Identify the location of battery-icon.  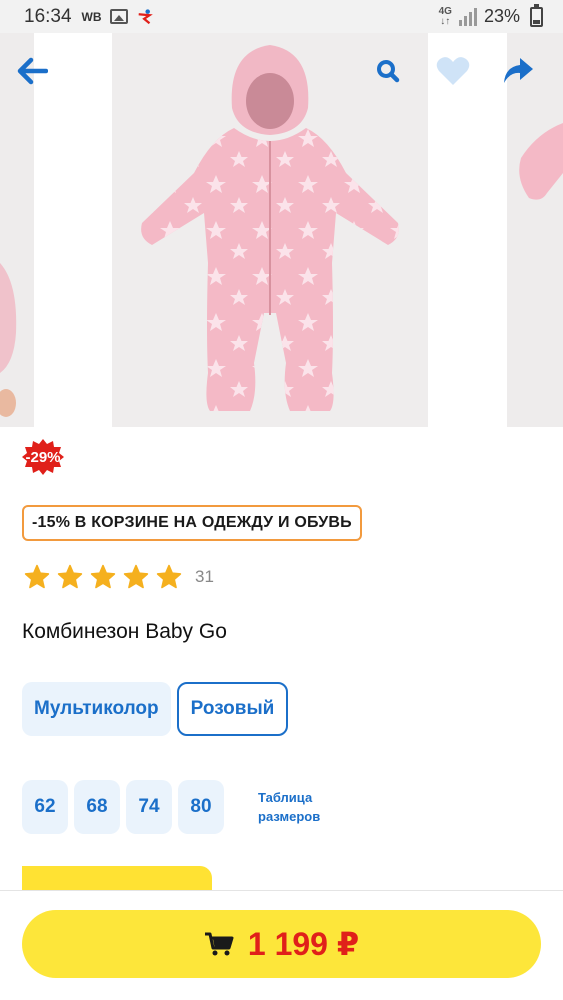
(536, 15).